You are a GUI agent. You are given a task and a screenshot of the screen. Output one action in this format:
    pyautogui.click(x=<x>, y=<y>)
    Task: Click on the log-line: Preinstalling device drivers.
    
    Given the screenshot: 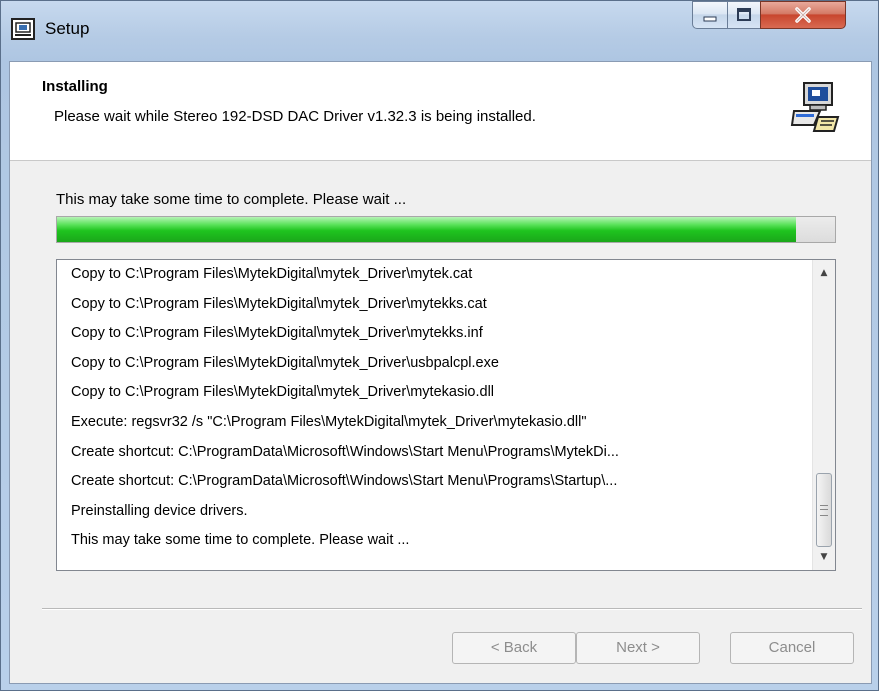 What is the action you would take?
    pyautogui.click(x=159, y=510)
    